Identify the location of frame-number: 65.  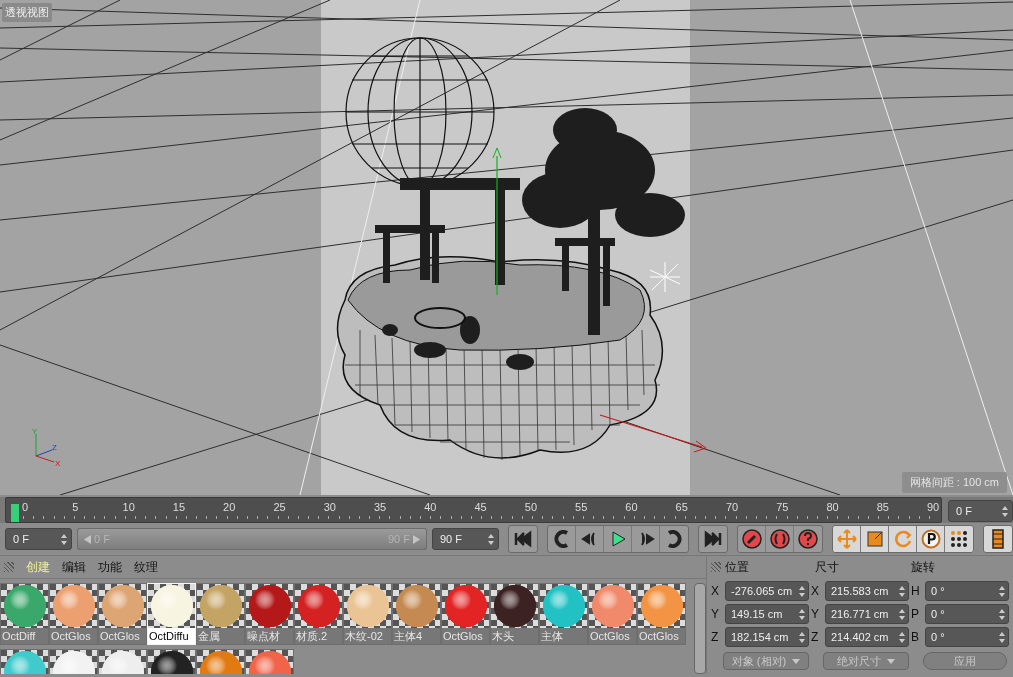
(681, 507).